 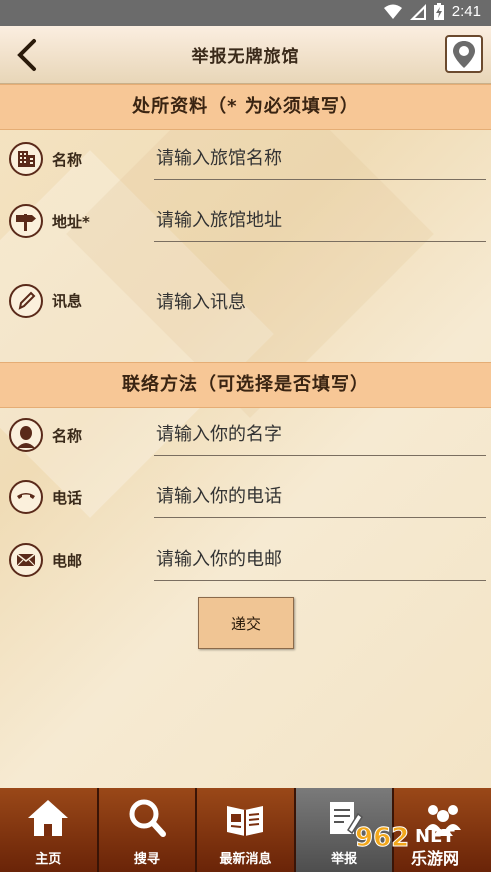 I want to click on watermark-logo: 962 NET 乐游网, so click(x=407, y=846).